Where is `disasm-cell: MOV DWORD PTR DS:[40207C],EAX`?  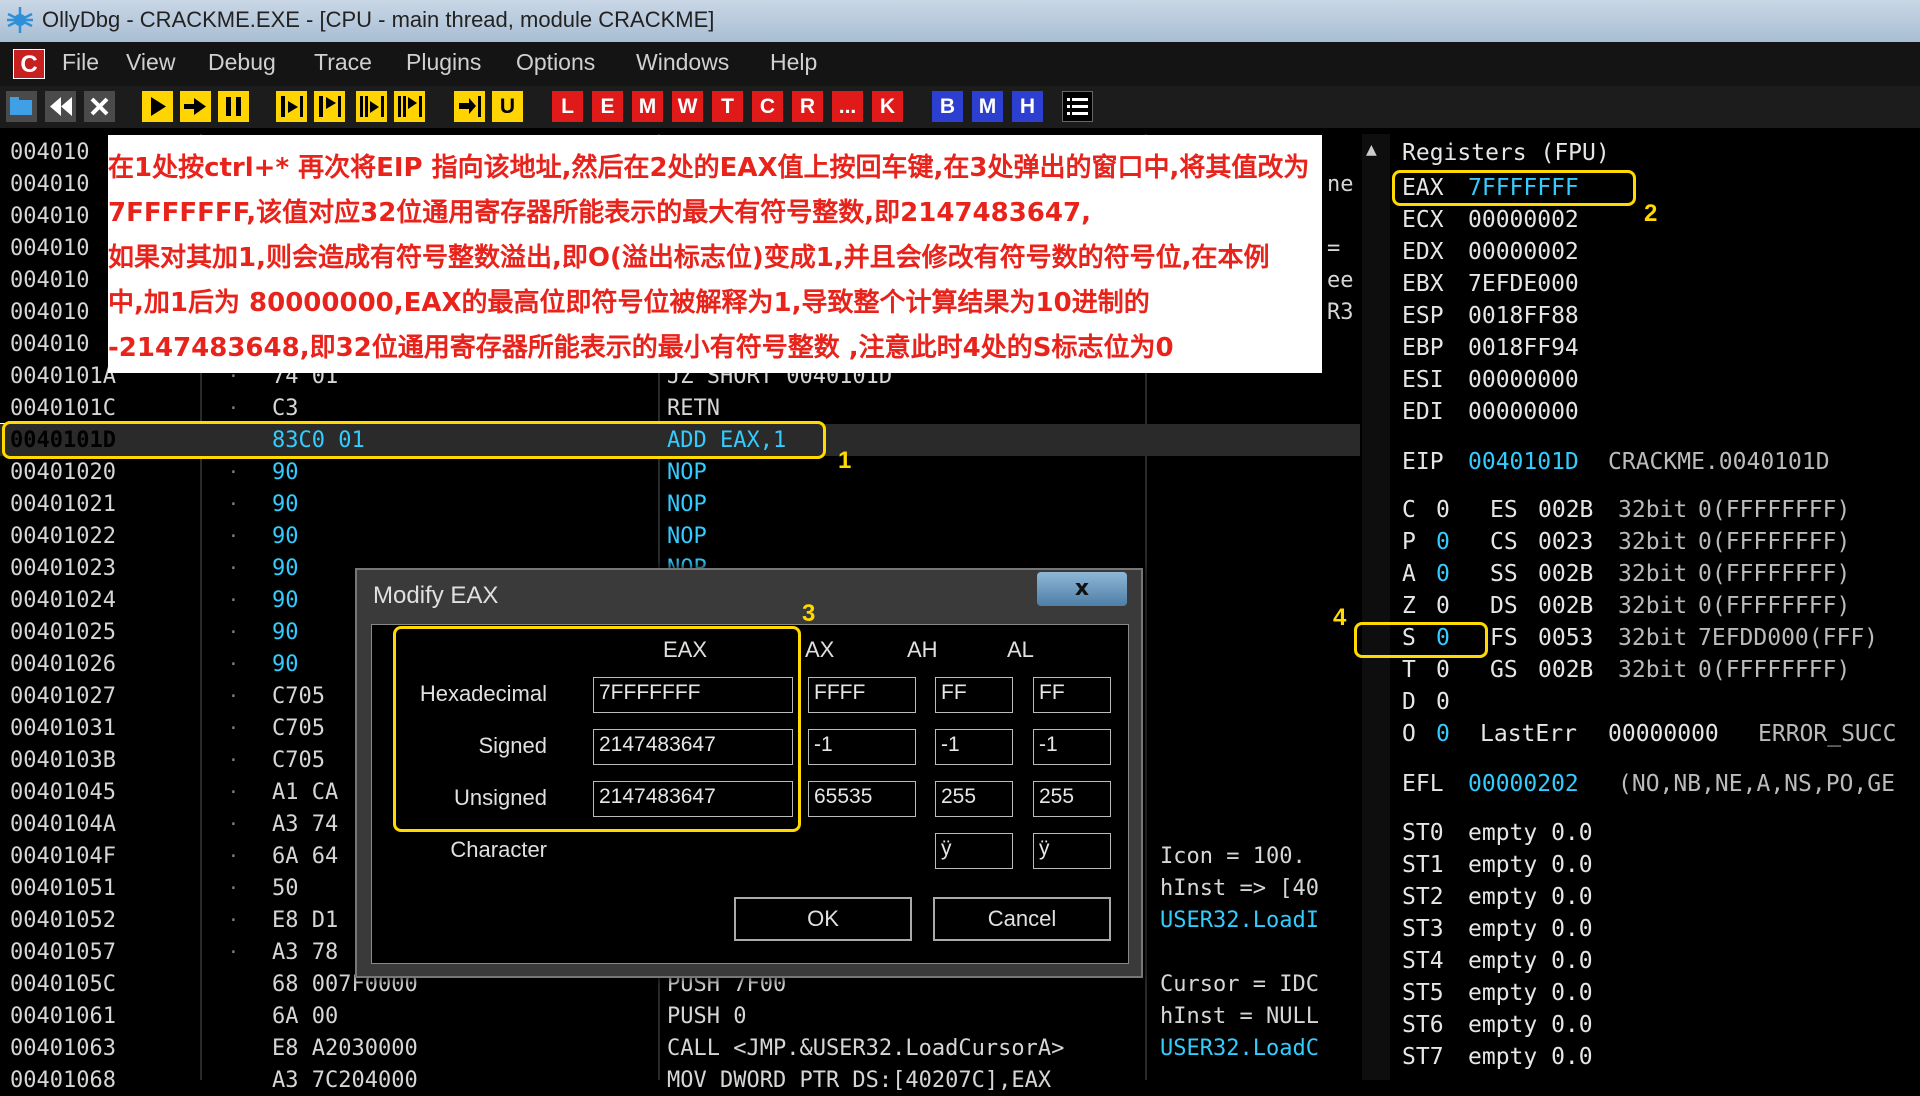 disasm-cell: MOV DWORD PTR DS:[40207C],EAX is located at coordinates (859, 1080).